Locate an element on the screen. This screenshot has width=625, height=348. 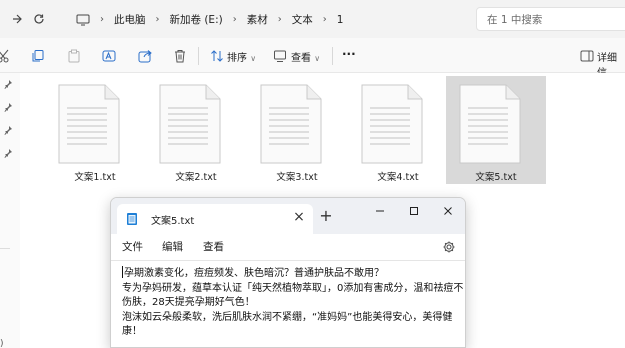
navigation-pane: ) is located at coordinates (10, 210).